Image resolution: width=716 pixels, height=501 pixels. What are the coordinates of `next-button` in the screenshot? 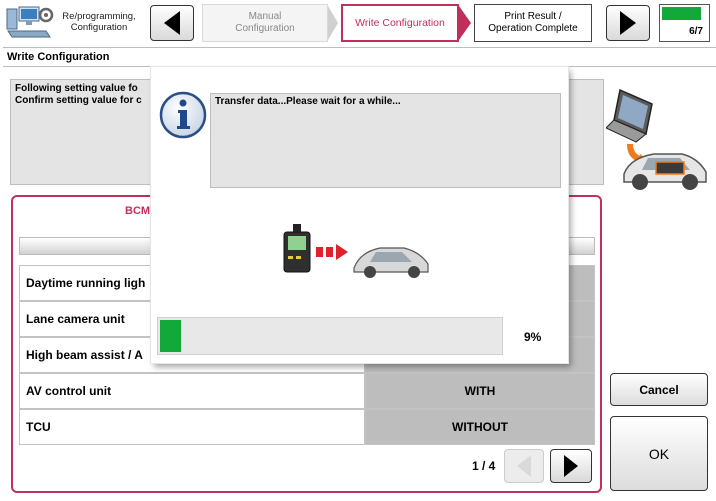 It's located at (628, 23).